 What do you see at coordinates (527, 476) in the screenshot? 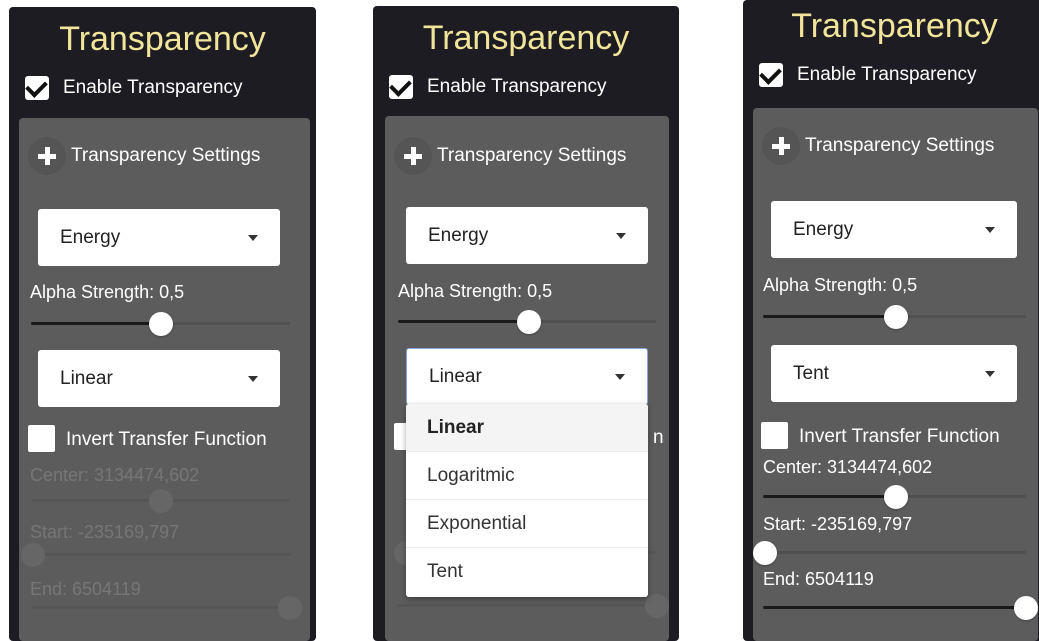
I see `dropdown-option: Logaritmic` at bounding box center [527, 476].